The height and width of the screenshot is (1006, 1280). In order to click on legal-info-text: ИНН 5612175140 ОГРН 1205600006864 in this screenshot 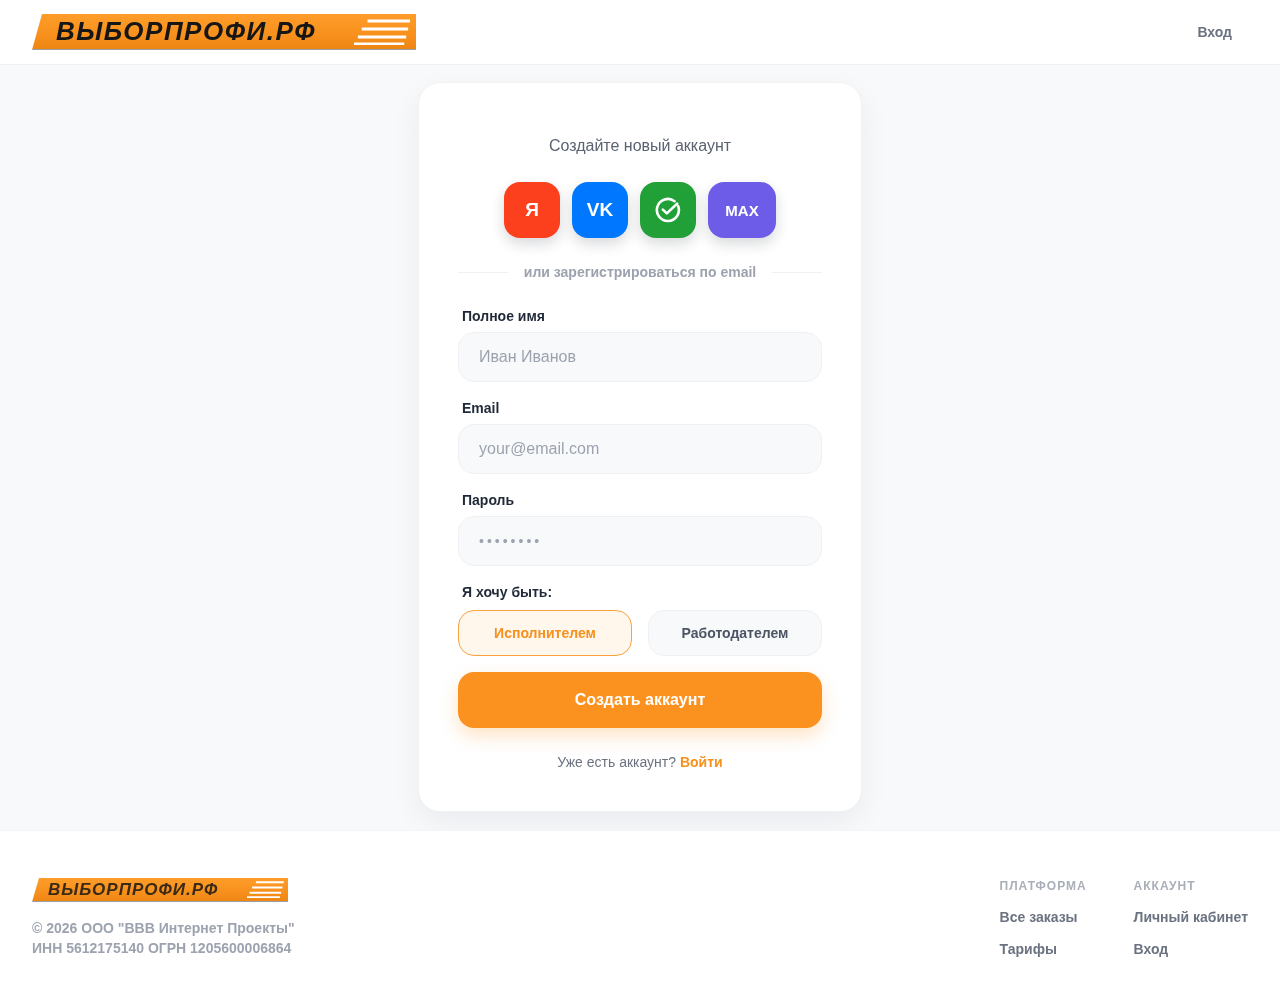, I will do `click(162, 948)`.